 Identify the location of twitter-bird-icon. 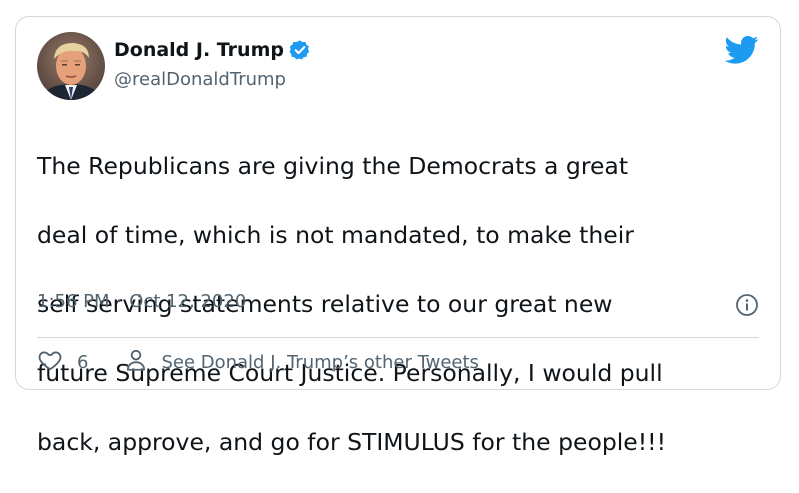
(741, 50).